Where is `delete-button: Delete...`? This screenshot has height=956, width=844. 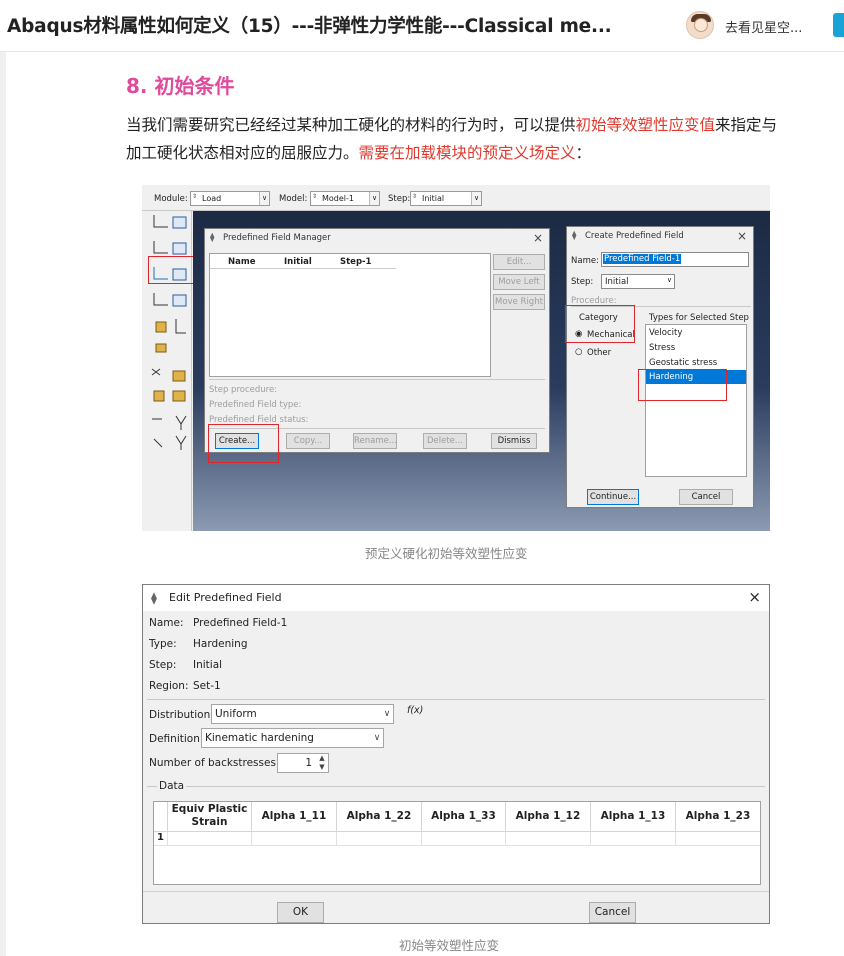
delete-button: Delete... is located at coordinates (445, 441).